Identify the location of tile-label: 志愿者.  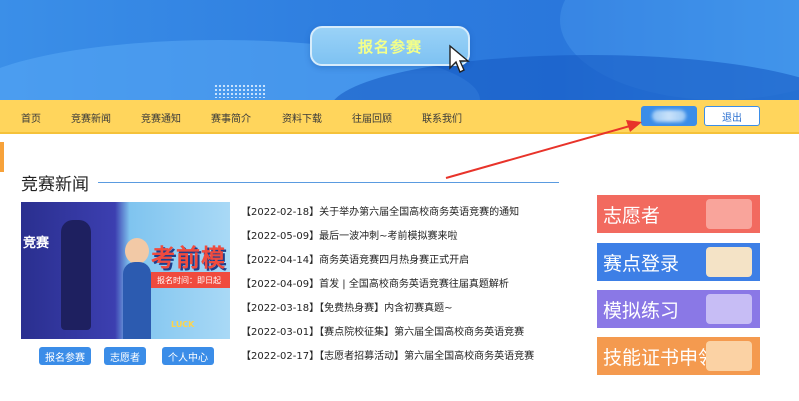
(632, 216).